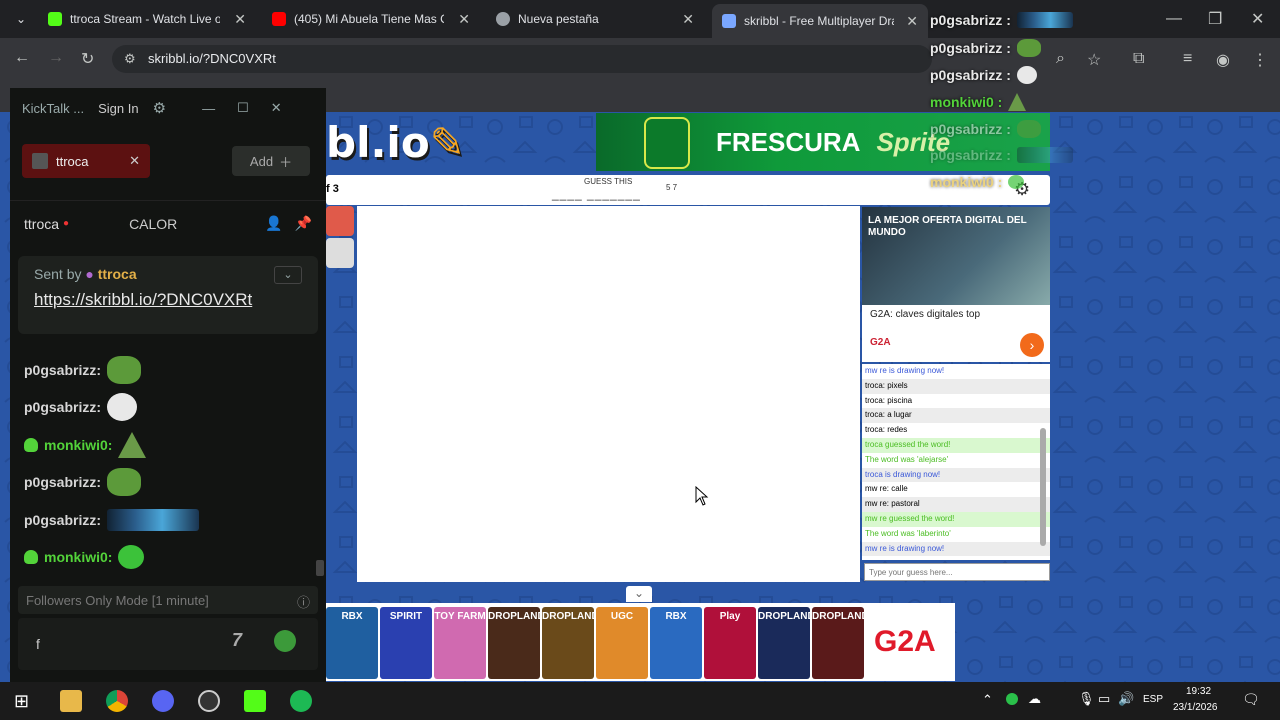 The width and height of the screenshot is (1280, 720). I want to click on blob-emote-icon, so click(1016, 182).